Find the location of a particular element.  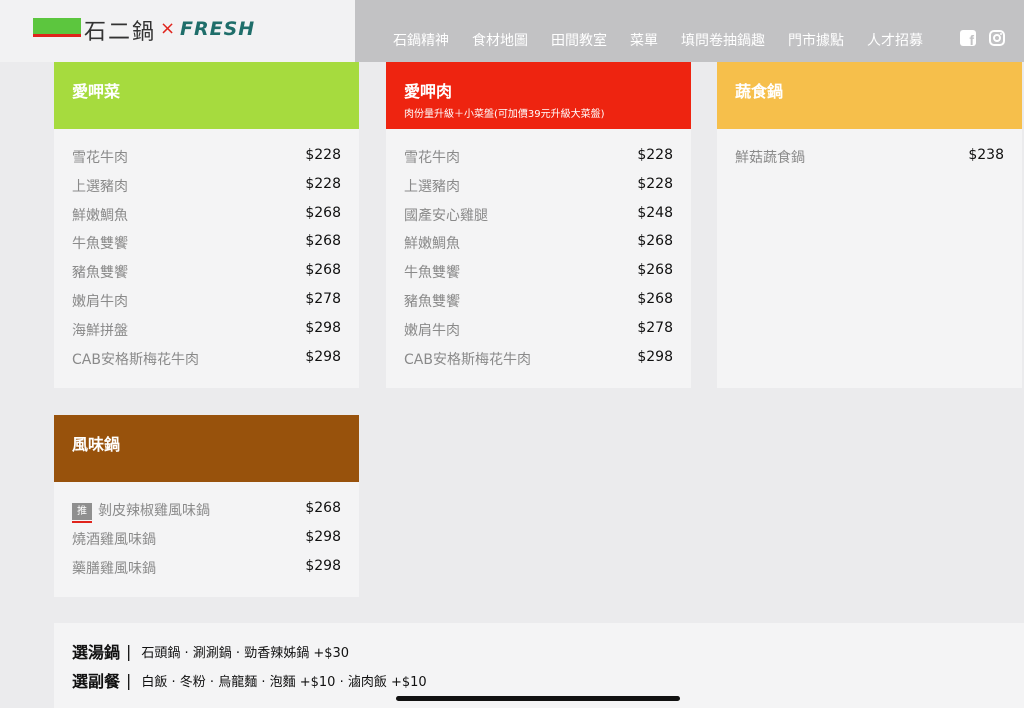

menu-card-flavor: 風味鍋 推剝皮辣椒雞風味鍋 $268 燒酒雞風味鍋 $298 藥膳雞風味鍋 $298 is located at coordinates (206, 506).